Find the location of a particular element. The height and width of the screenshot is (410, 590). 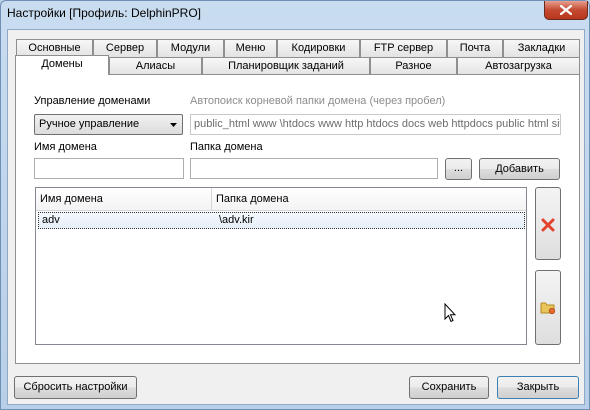

manage-domains-select: Ручное управление is located at coordinates (108, 124).